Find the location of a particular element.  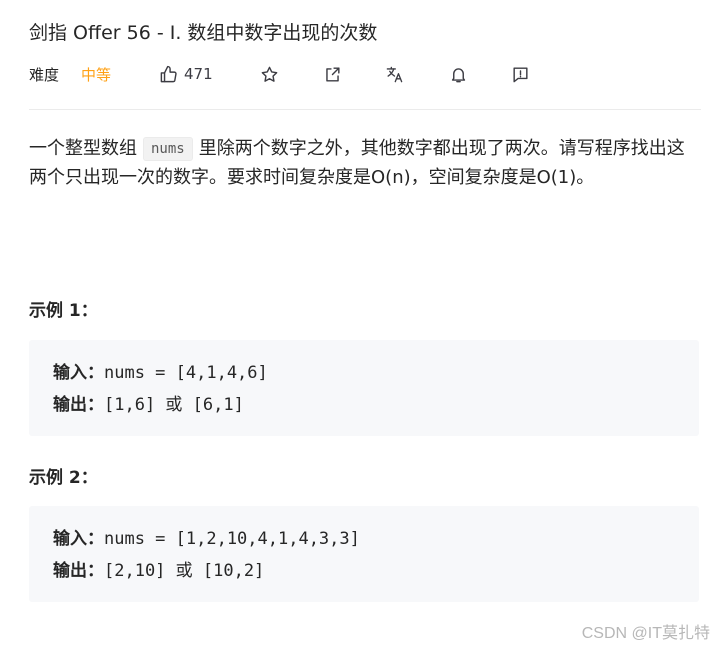

translate-icon is located at coordinates (394, 74).